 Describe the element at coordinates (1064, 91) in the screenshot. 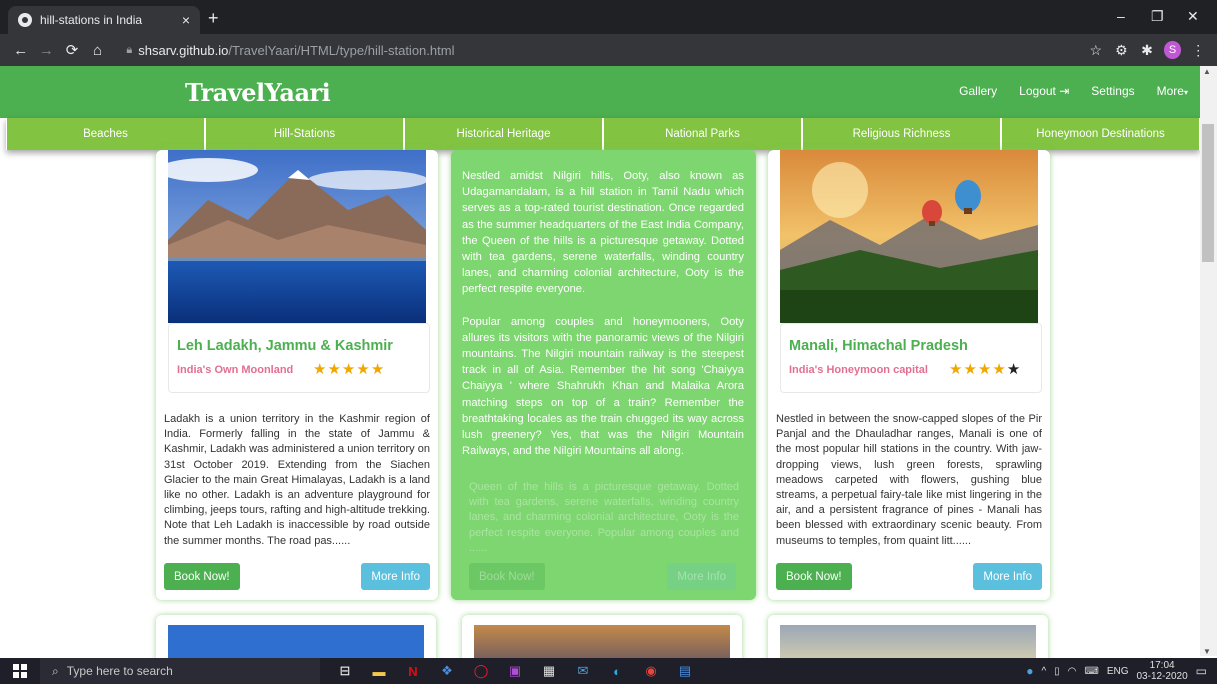

I see `logout-icon: ⇥` at that location.